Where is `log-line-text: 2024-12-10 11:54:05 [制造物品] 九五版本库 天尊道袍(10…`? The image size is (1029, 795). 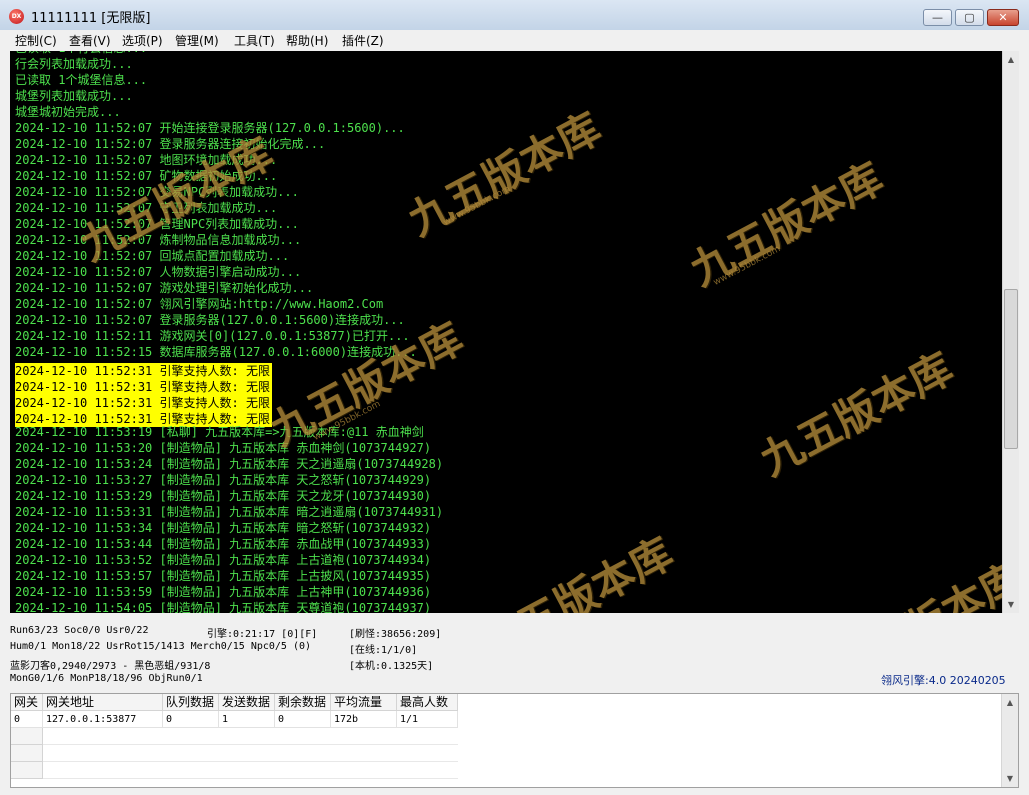 log-line-text: 2024-12-10 11:54:05 [制造物品] 九五版本库 天尊道袍(10… is located at coordinates (223, 607).